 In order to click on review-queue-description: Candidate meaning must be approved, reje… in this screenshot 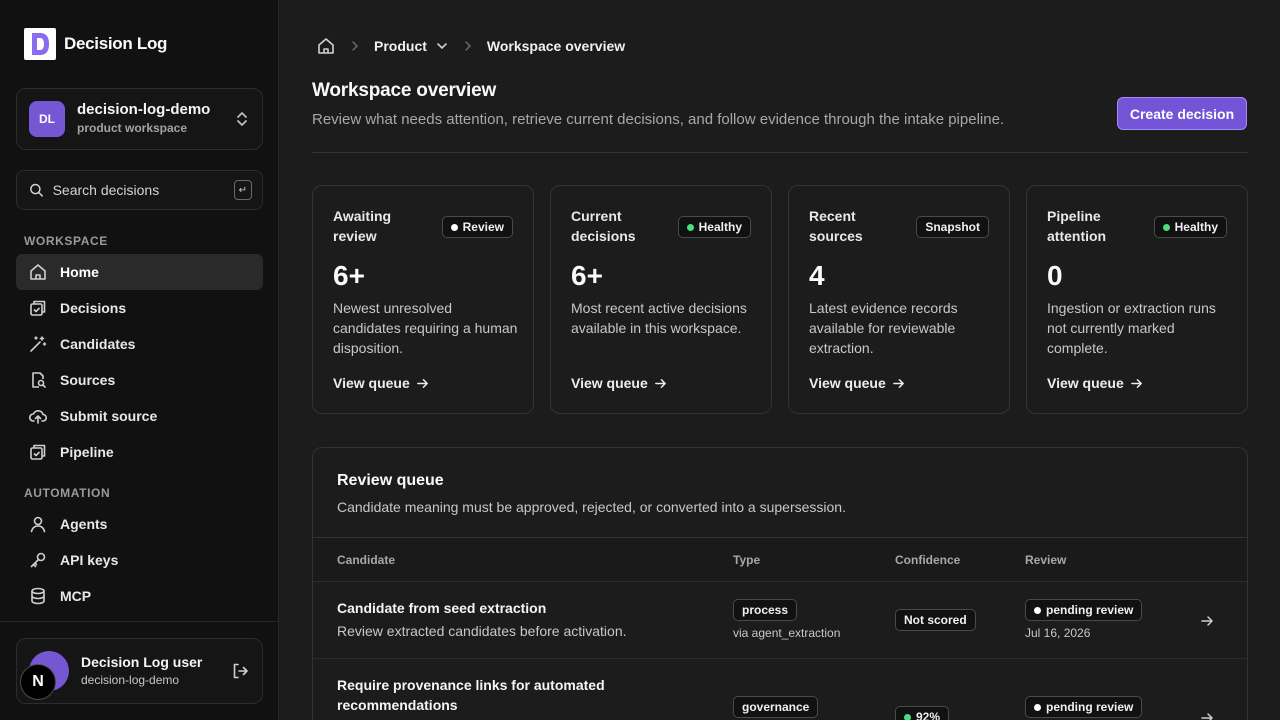, I will do `click(591, 507)`.